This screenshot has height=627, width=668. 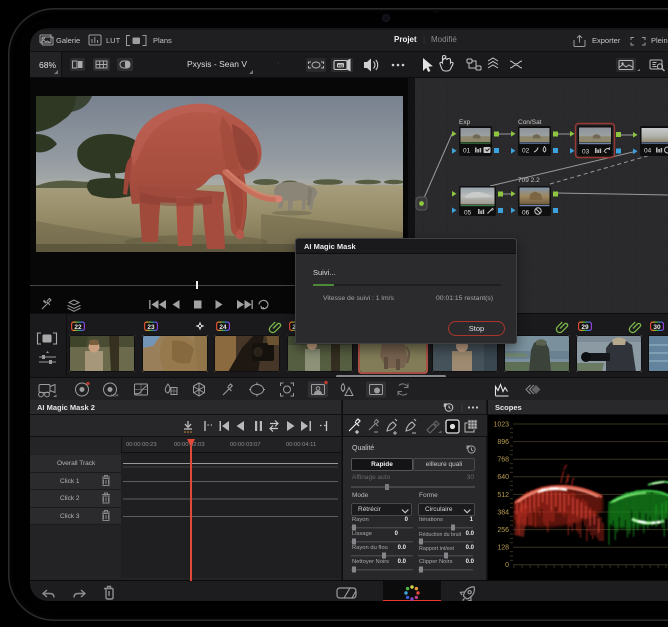 What do you see at coordinates (78, 327) in the screenshot?
I see `svg-text: 22` at bounding box center [78, 327].